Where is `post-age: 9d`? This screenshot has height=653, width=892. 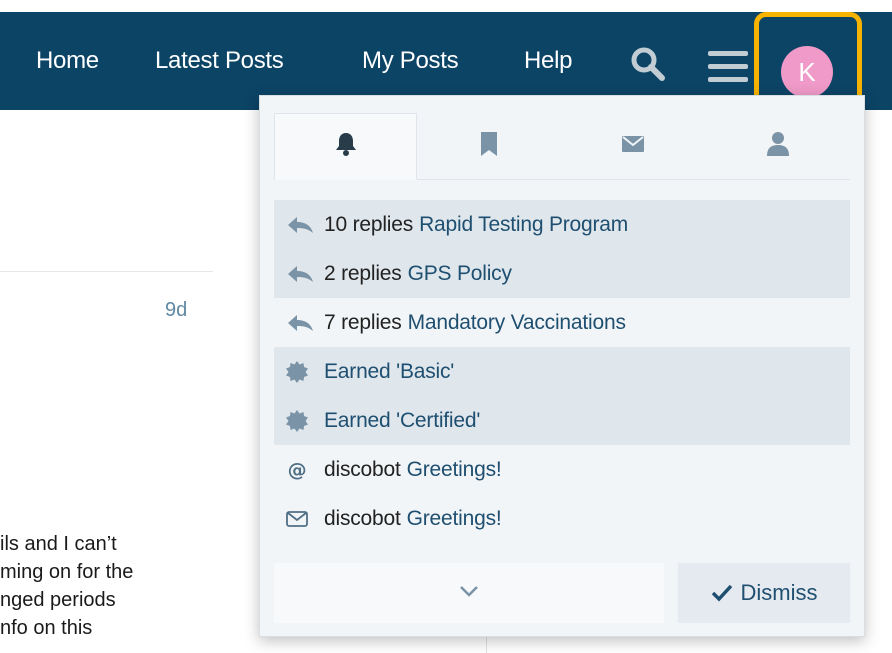 post-age: 9d is located at coordinates (176, 310).